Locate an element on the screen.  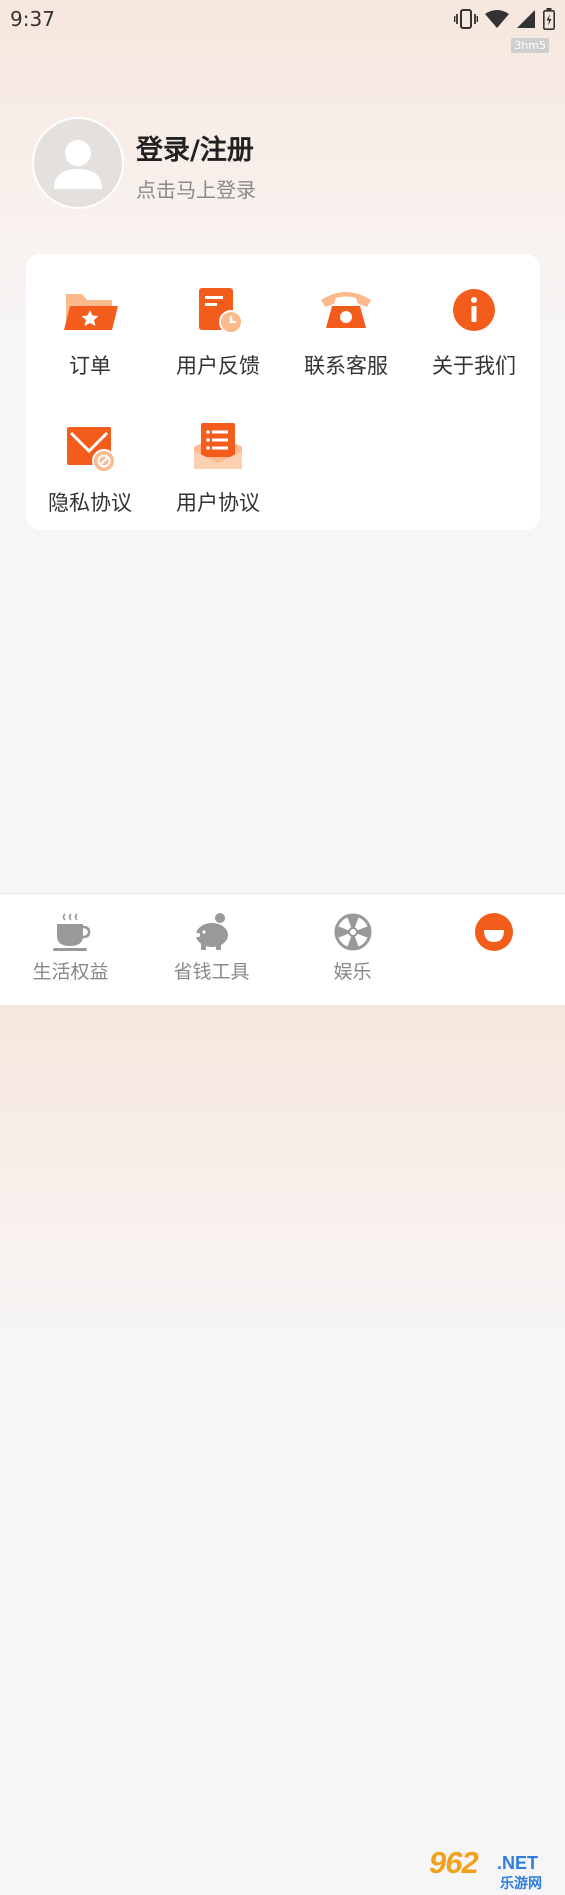
menu-item-feedback: 用户反馈 is located at coordinates (218, 319).